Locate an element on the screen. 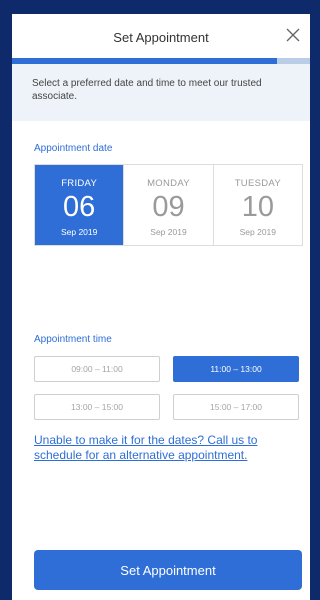 Image resolution: width=320 pixels, height=600 pixels. header: Set Appointment is located at coordinates (161, 36).